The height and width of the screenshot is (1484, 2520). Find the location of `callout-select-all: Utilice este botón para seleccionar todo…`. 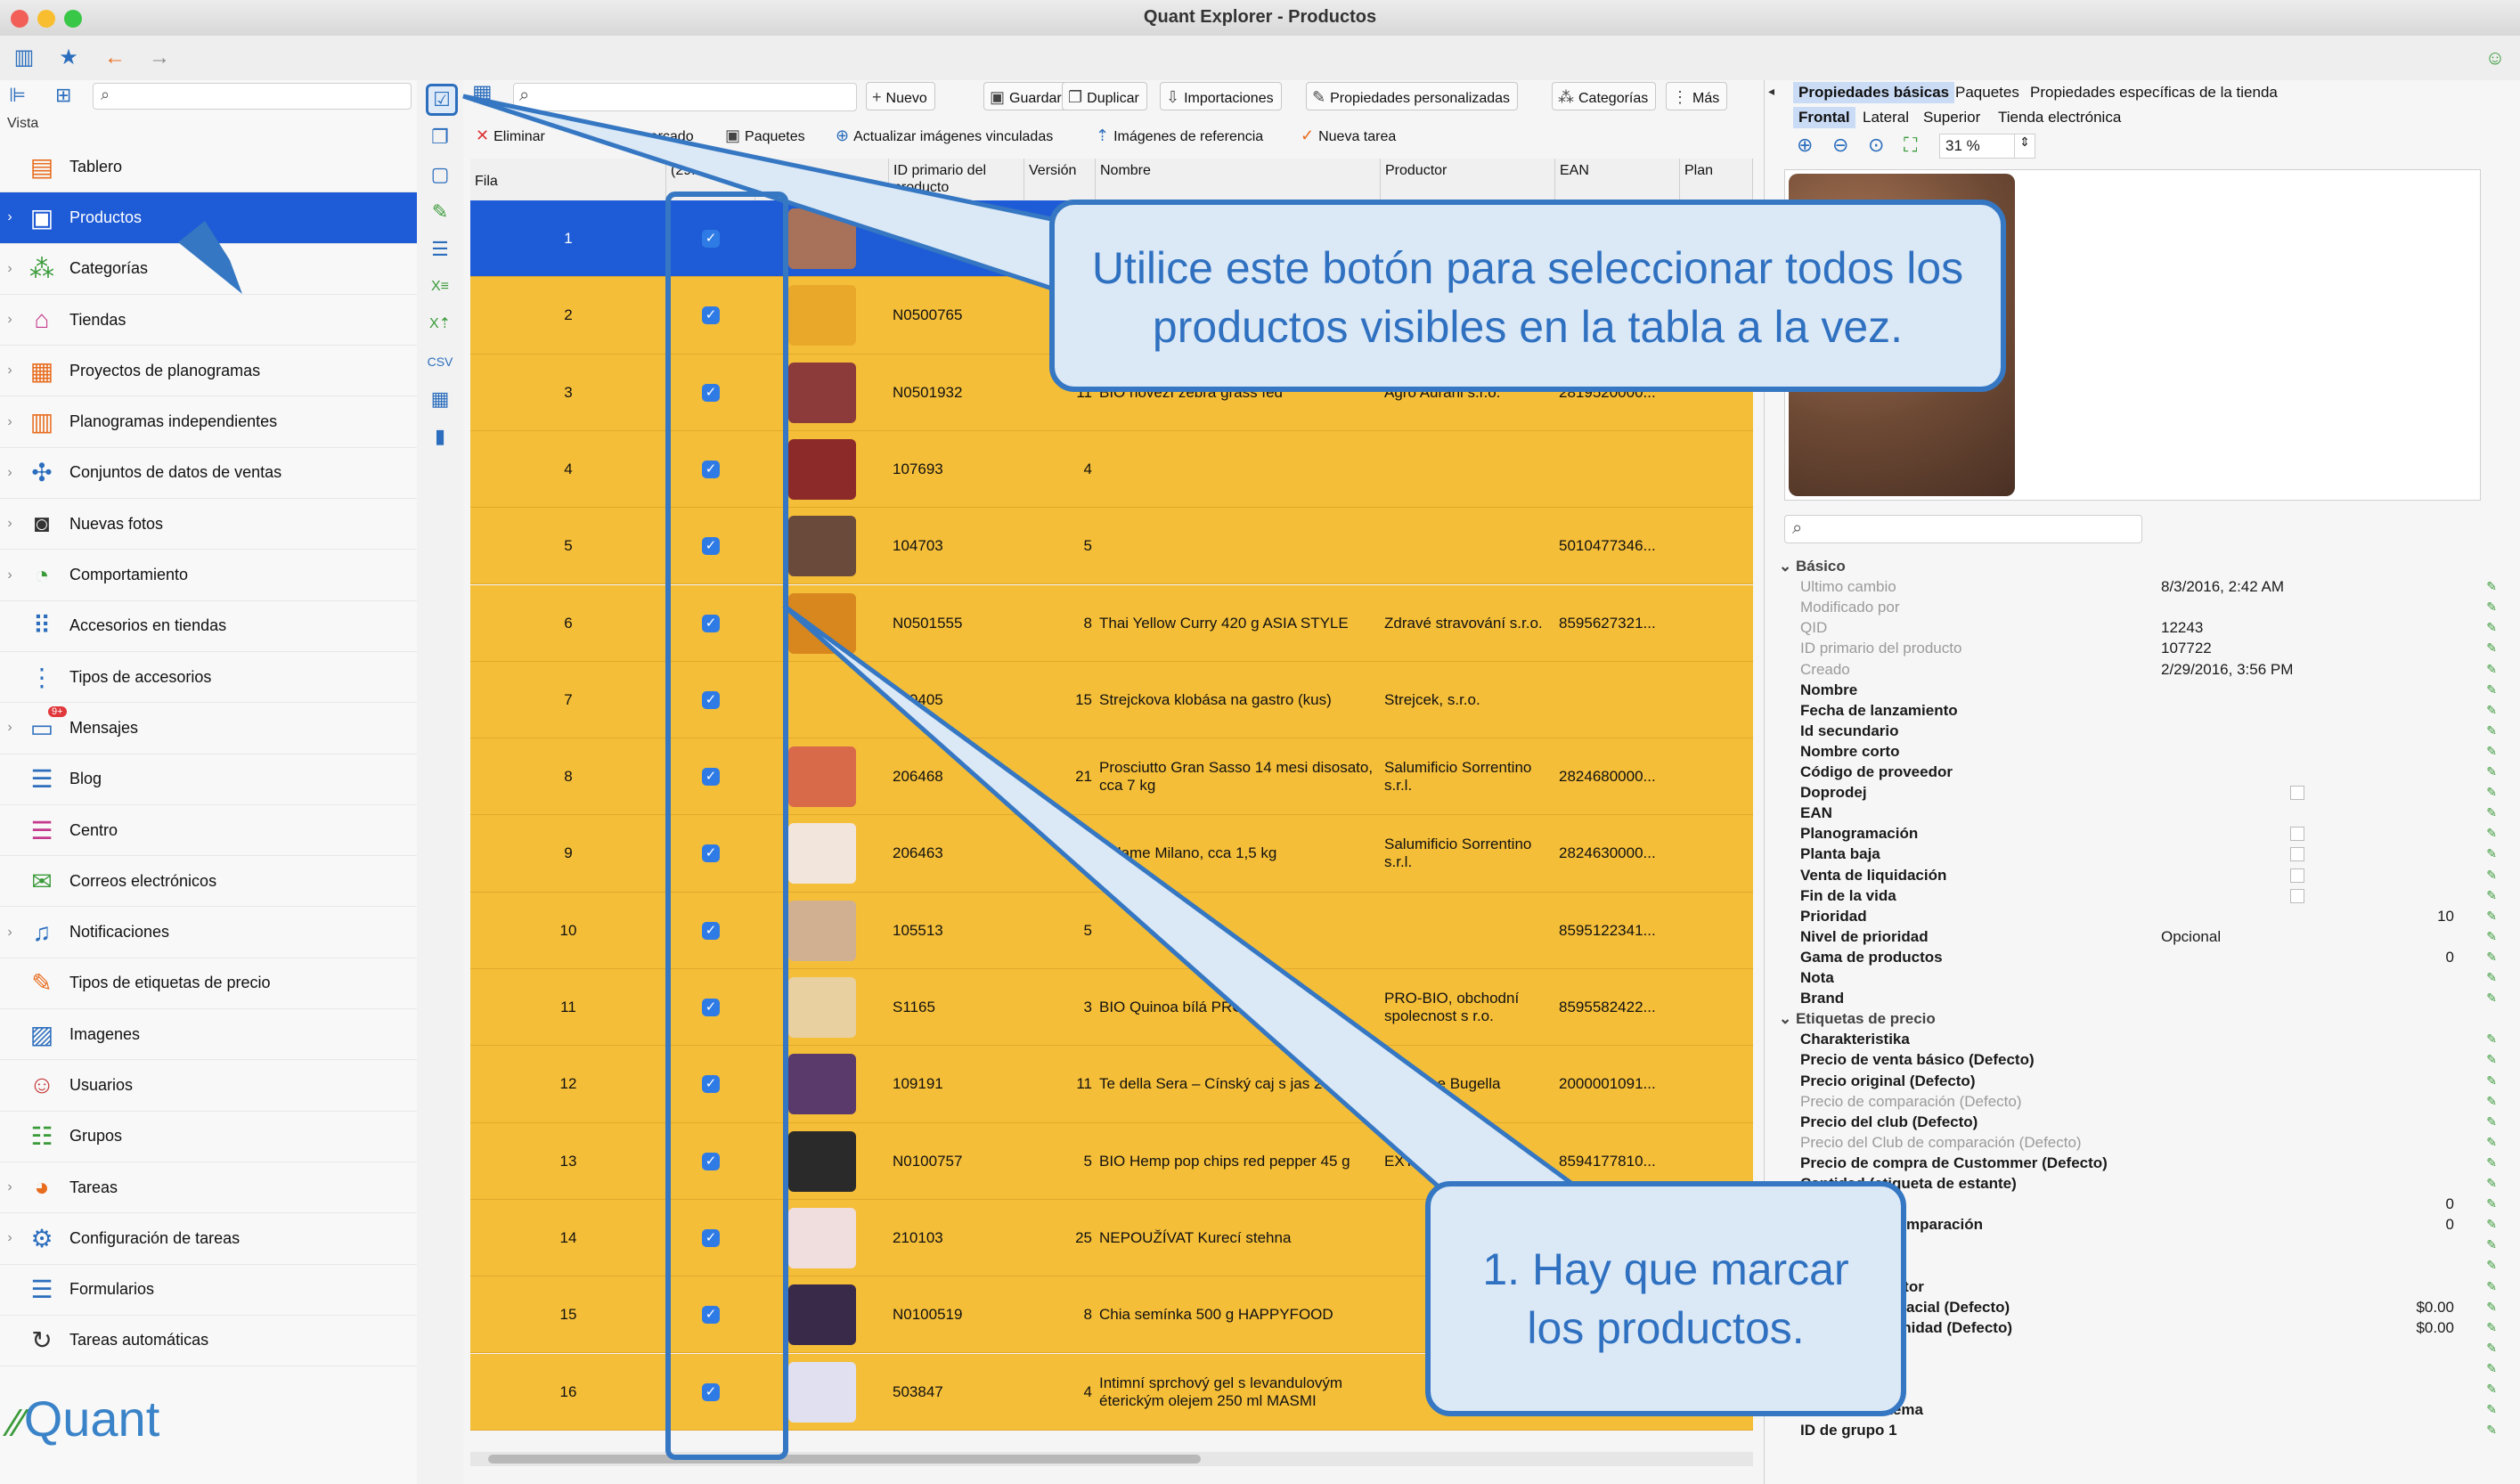

callout-select-all: Utilice este botón para seleccionar todo… is located at coordinates (1527, 296).